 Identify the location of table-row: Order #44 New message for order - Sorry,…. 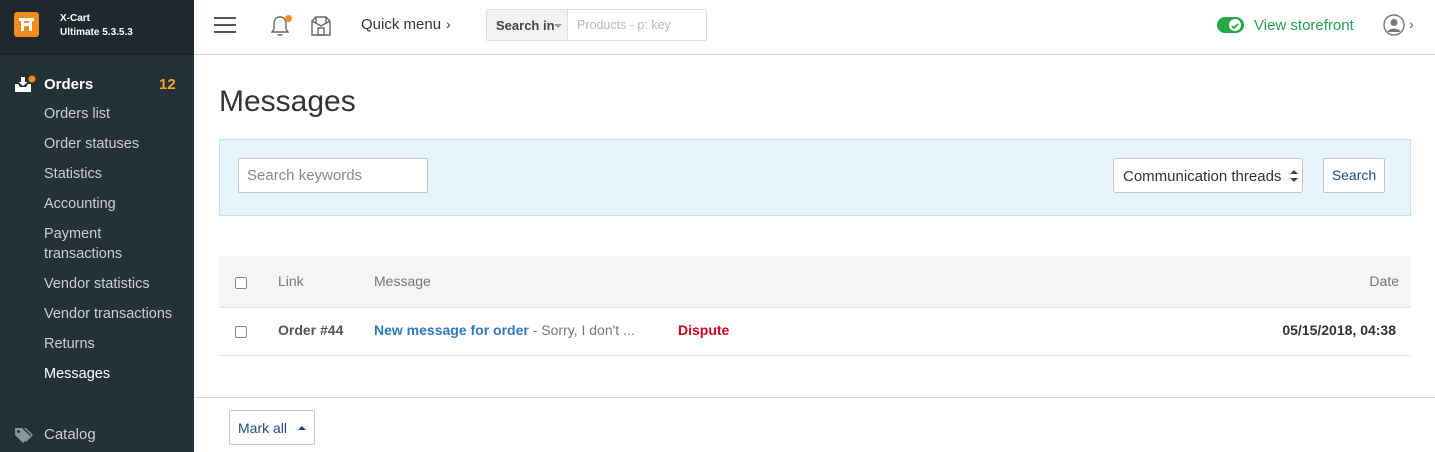
(815, 332).